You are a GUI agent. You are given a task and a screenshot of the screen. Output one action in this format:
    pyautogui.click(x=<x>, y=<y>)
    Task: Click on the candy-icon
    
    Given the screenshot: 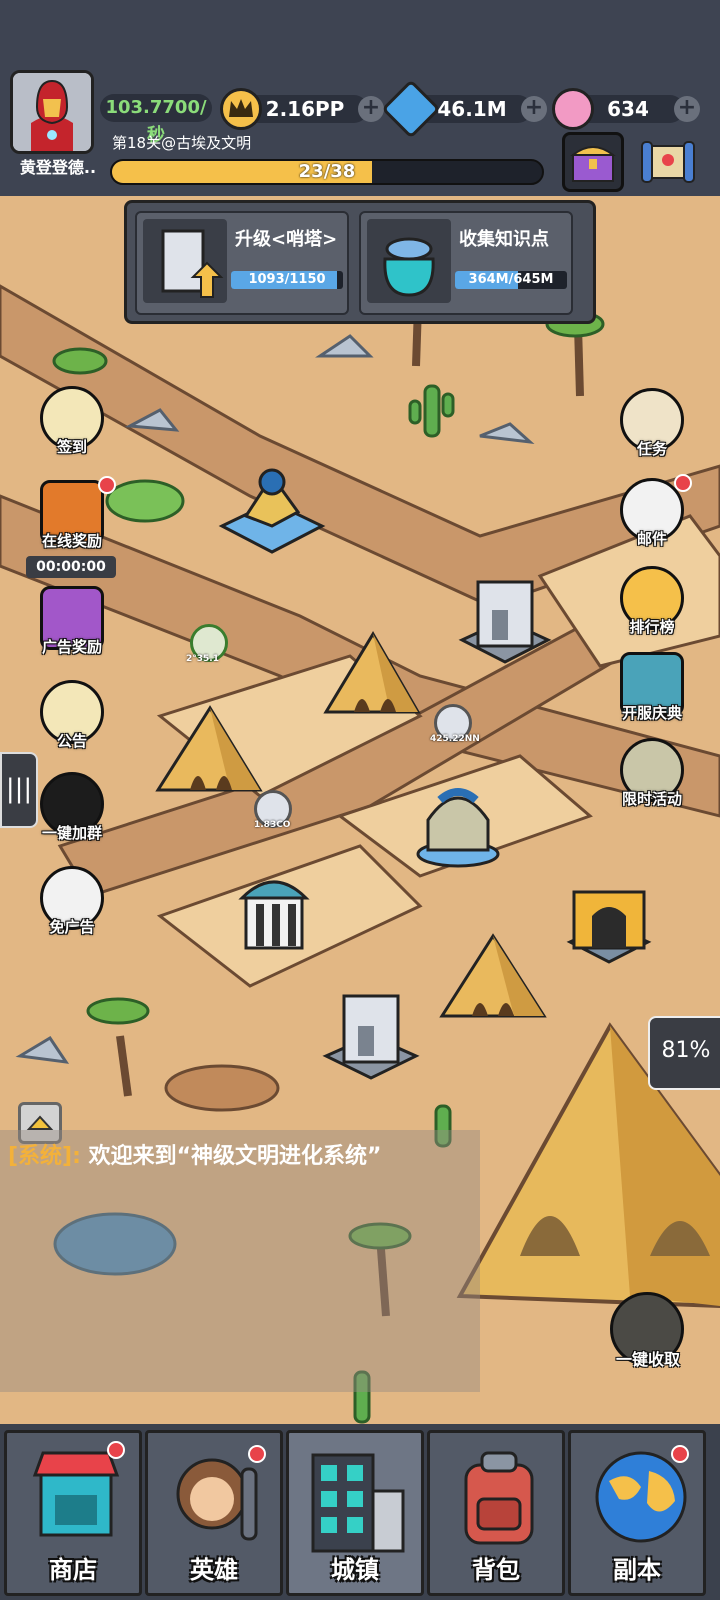 What is the action you would take?
    pyautogui.click(x=573, y=109)
    